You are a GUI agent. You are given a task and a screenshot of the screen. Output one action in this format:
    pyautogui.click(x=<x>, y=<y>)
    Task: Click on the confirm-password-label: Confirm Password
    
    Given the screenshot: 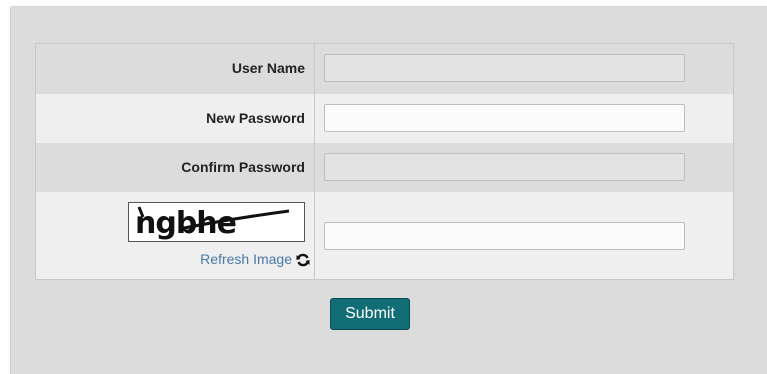 What is the action you would take?
    pyautogui.click(x=243, y=167)
    